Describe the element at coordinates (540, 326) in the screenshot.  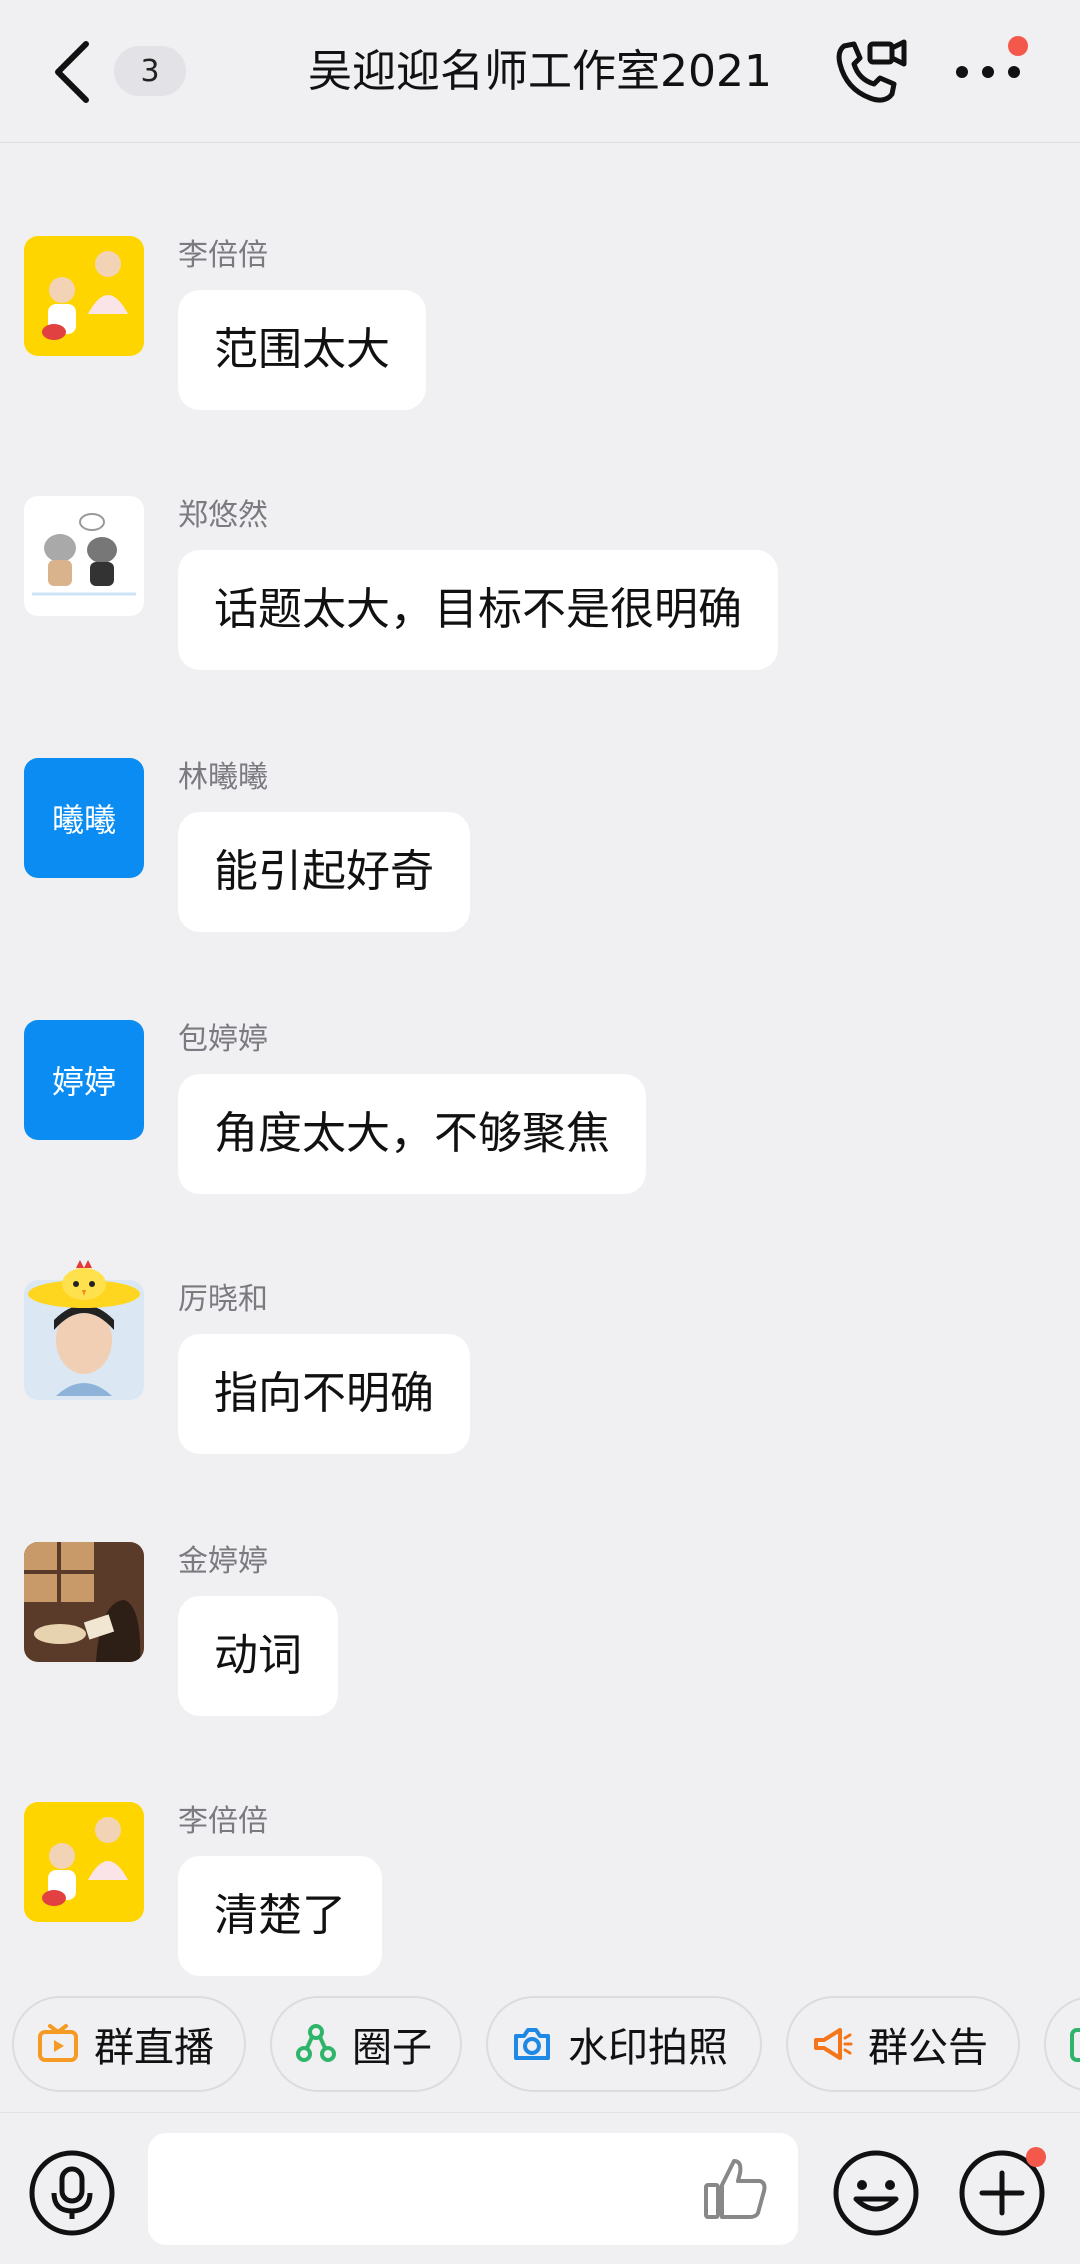
I see `message-item: 李倍倍 范围太大` at that location.